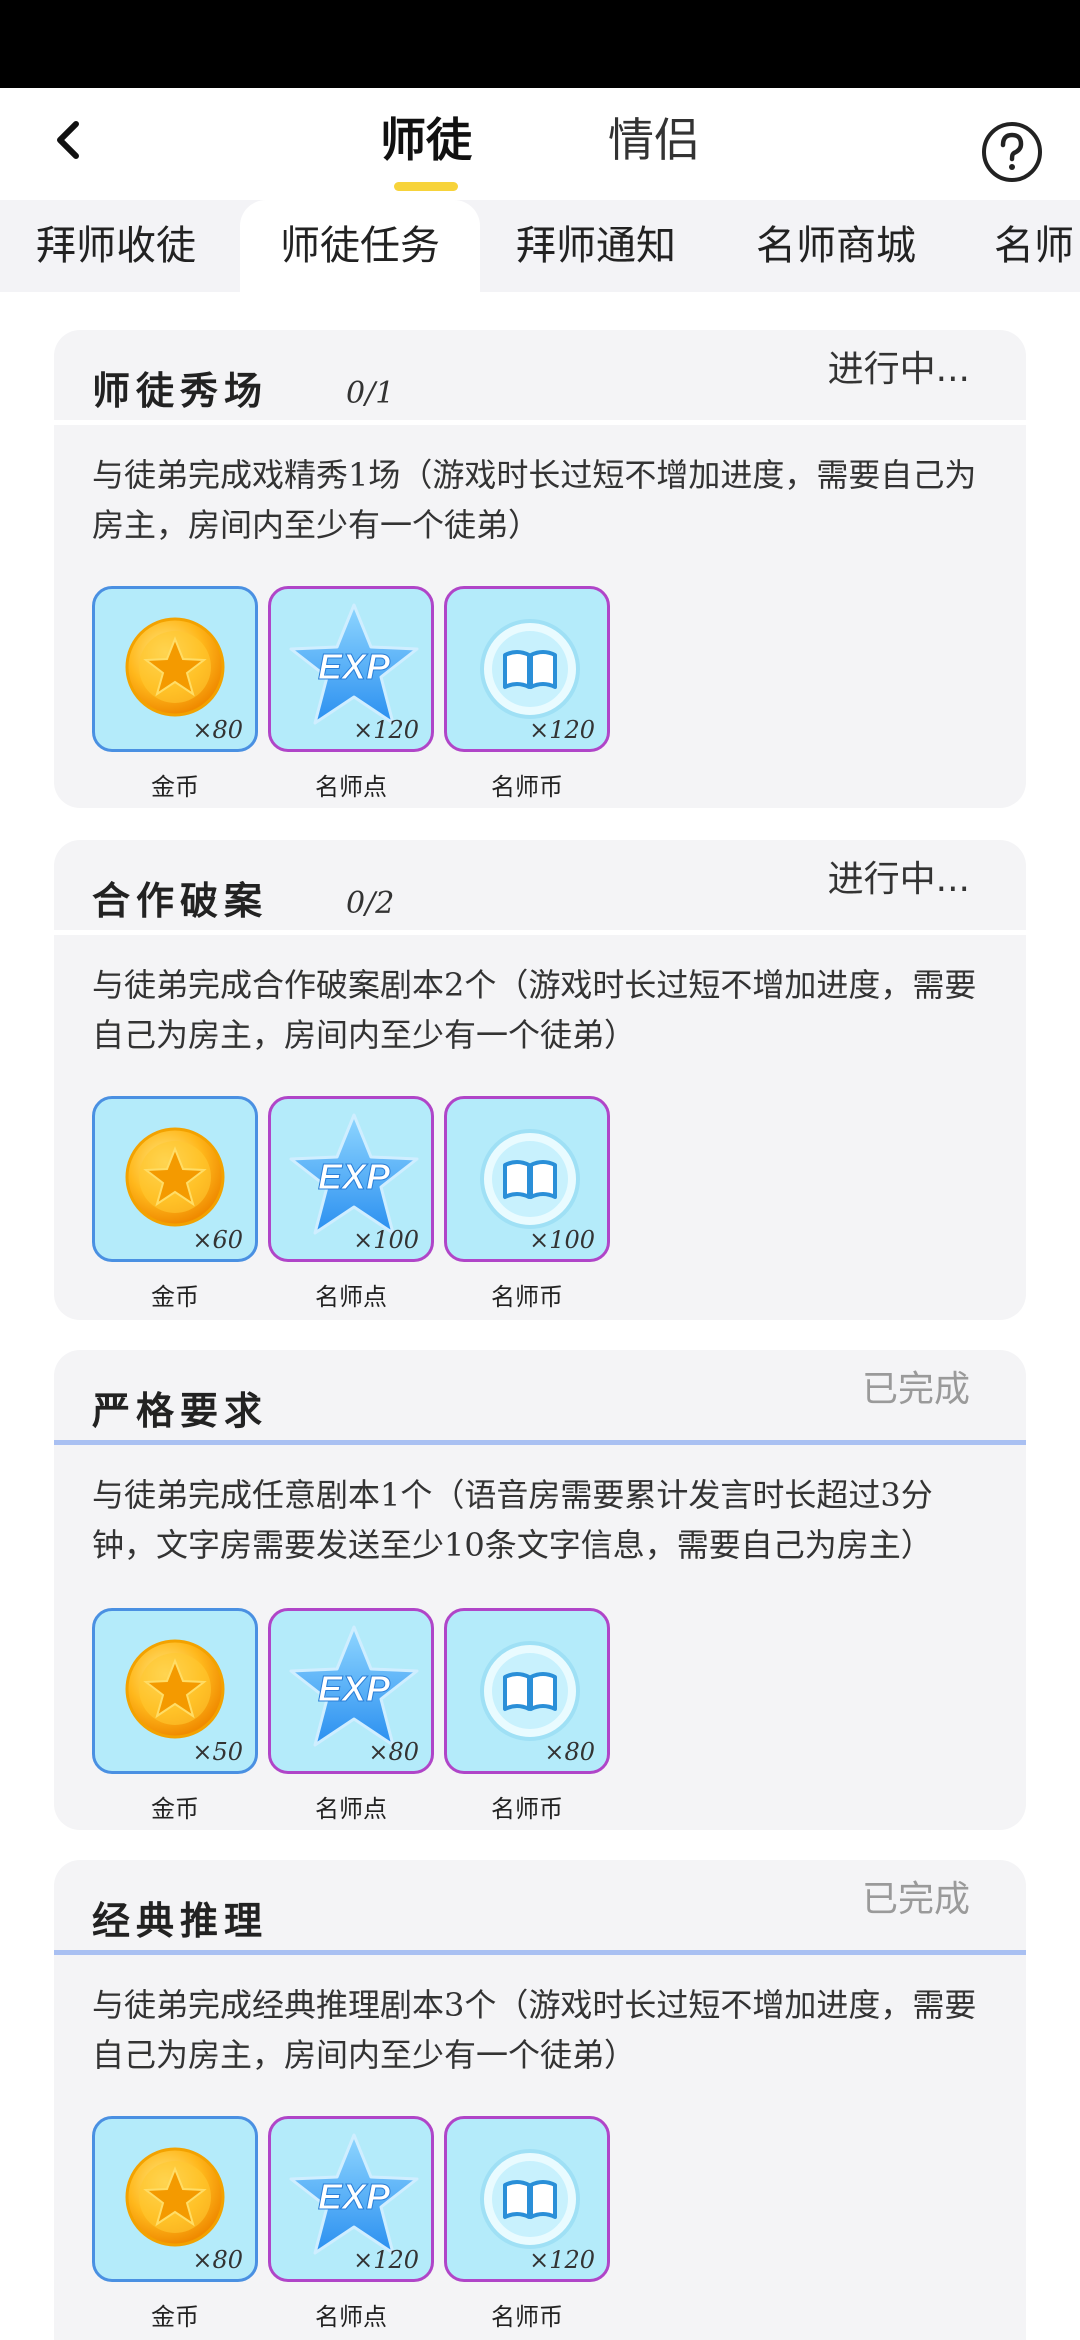 Image resolution: width=1080 pixels, height=2340 pixels. Describe the element at coordinates (527, 1179) in the screenshot. I see `reward-icon-box: ×100` at that location.